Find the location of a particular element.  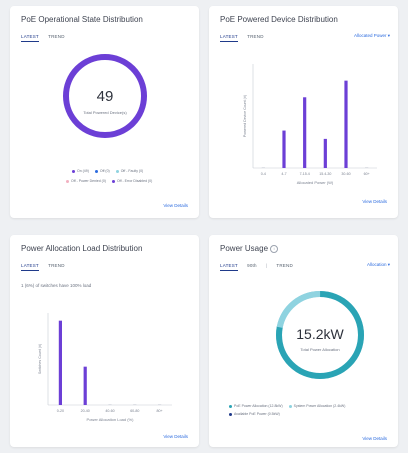

x-tick-label: 15.4-30 is located at coordinates (325, 174).